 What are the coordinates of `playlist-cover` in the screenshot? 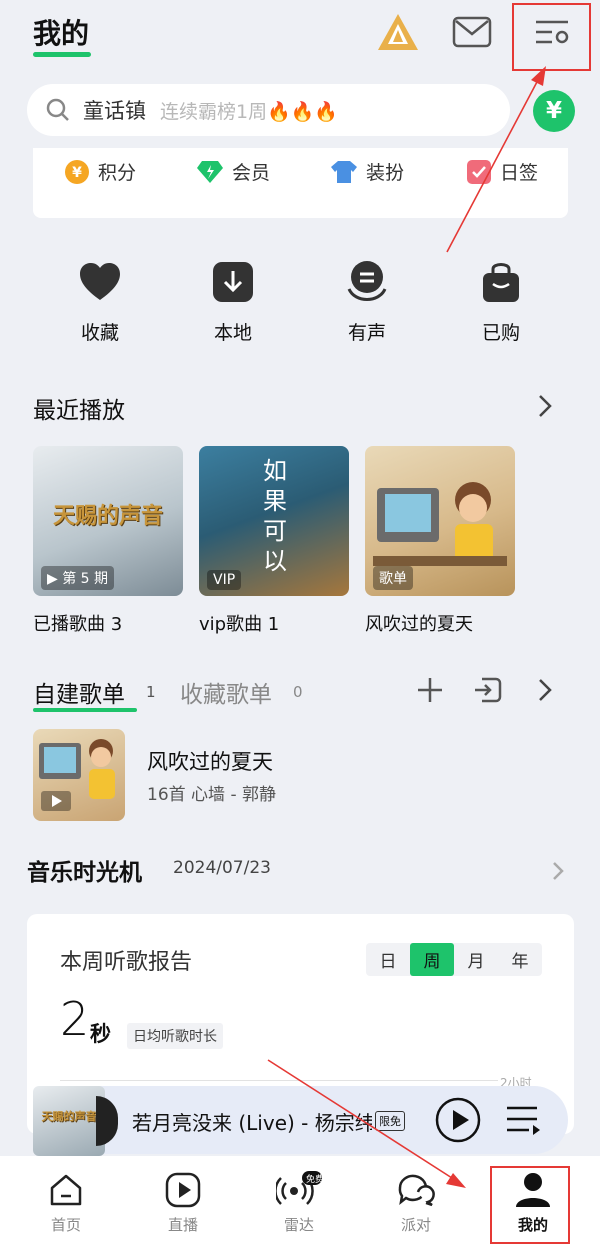 It's located at (79, 775).